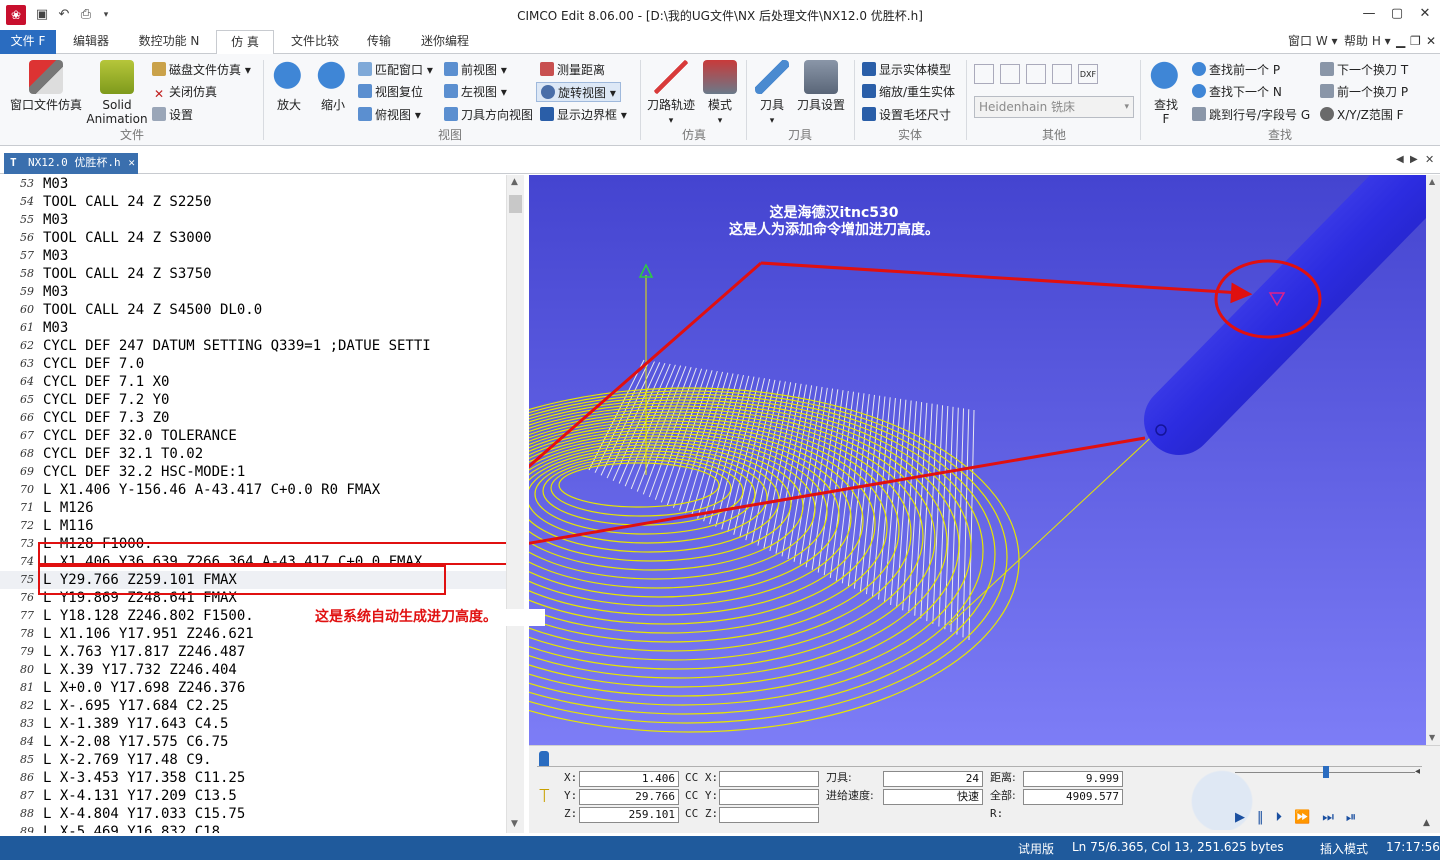 The width and height of the screenshot is (1440, 860). Describe the element at coordinates (1237, 92) in the screenshot. I see `find-next-button: 查找下一个 N` at that location.